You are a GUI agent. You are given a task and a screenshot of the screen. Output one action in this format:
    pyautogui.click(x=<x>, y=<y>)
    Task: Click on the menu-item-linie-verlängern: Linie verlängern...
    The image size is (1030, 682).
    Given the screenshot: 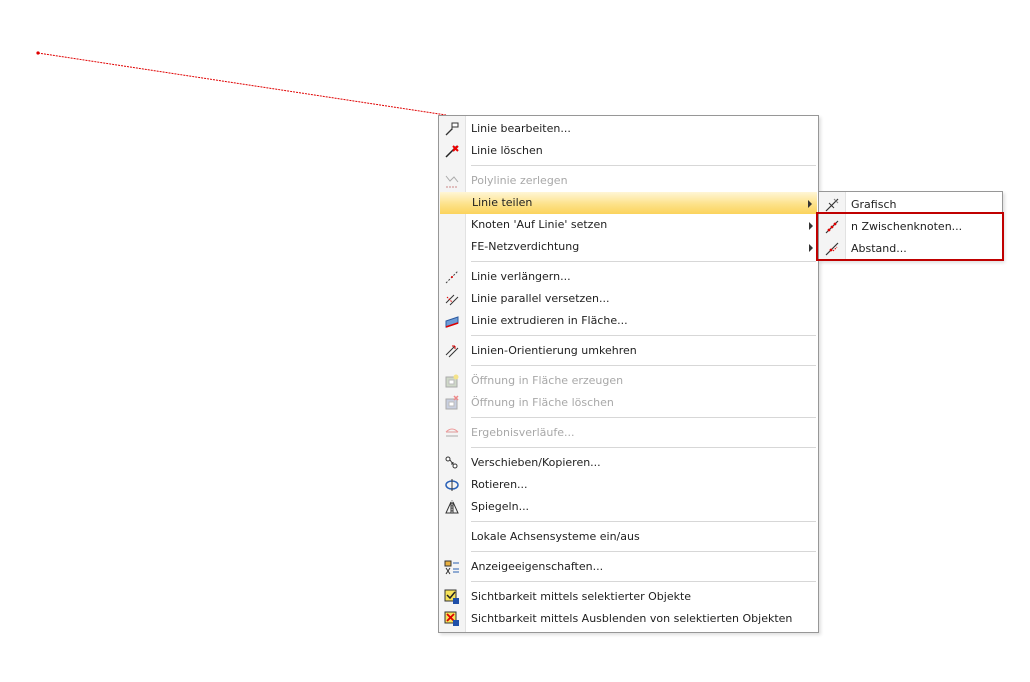 What is the action you would take?
    pyautogui.click(x=628, y=277)
    